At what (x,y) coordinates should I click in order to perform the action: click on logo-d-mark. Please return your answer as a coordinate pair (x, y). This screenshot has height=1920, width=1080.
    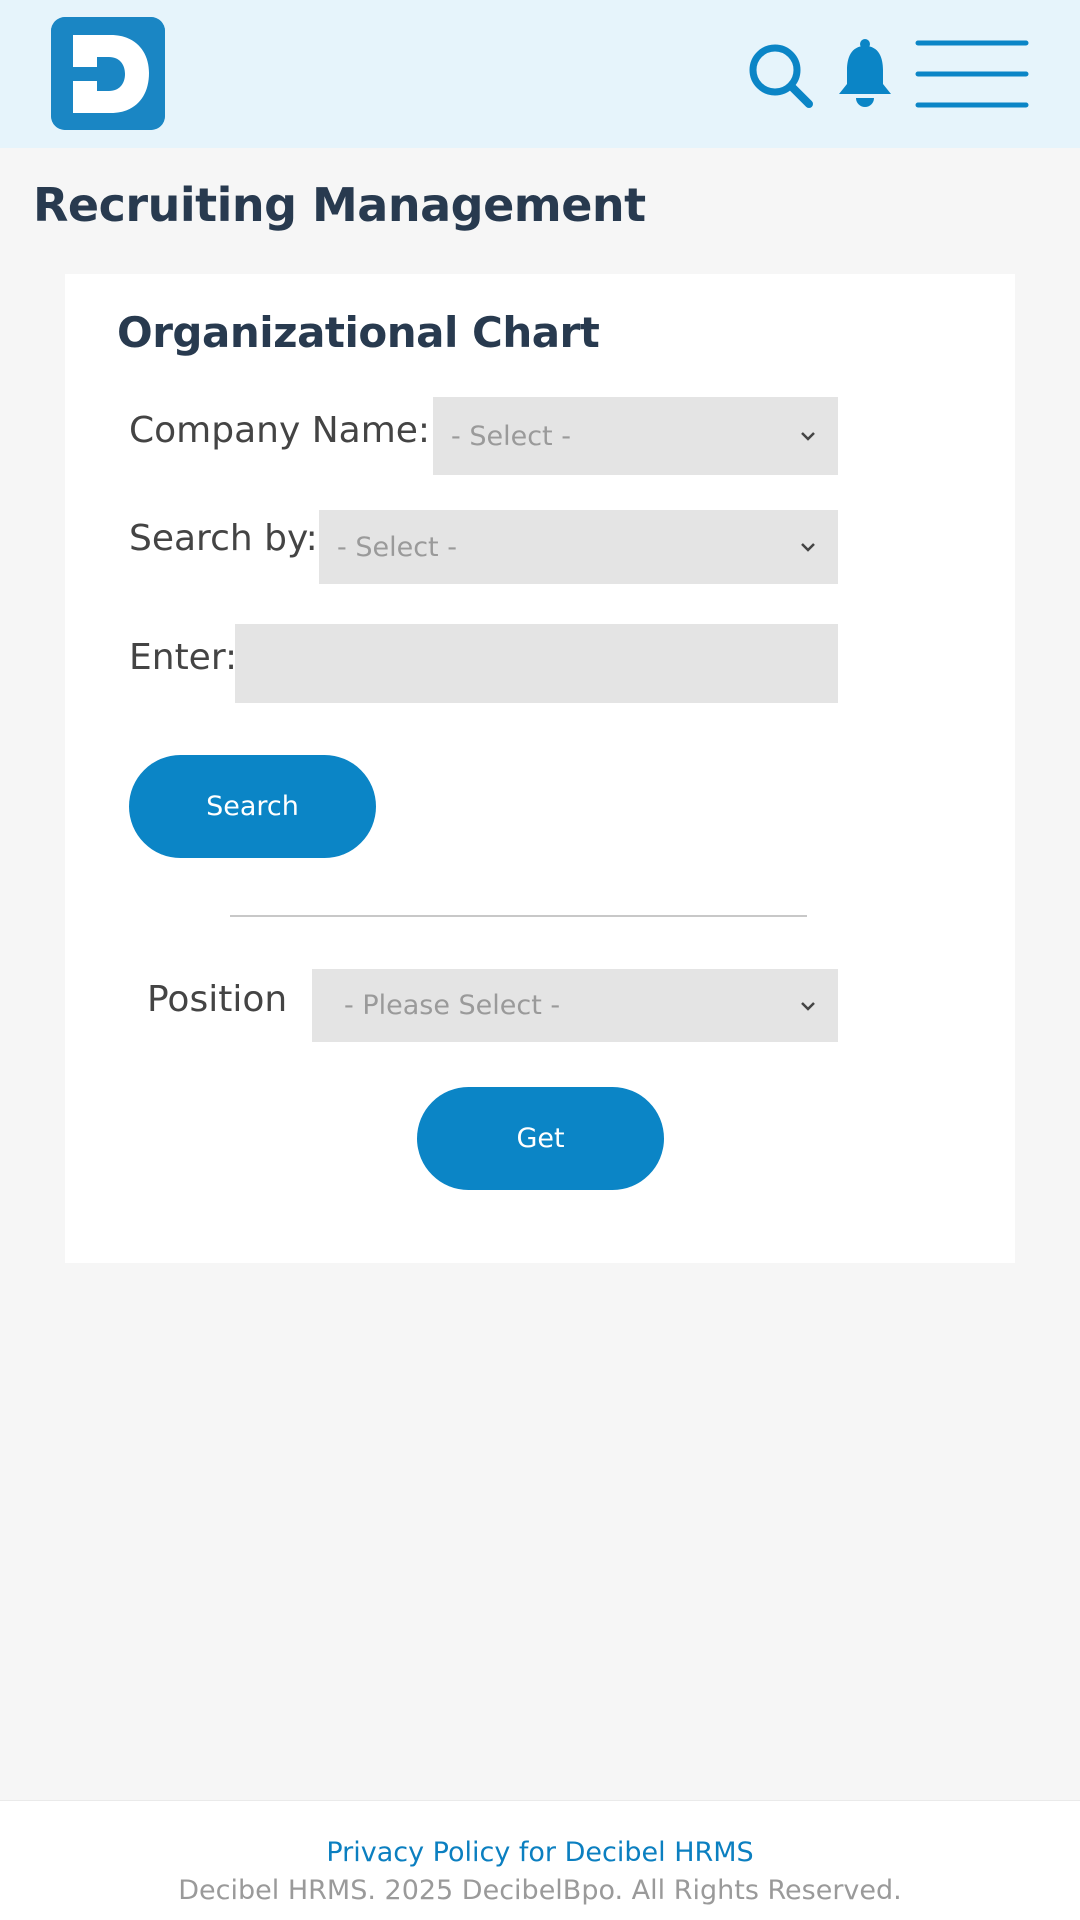
    Looking at the image, I should click on (108, 73).